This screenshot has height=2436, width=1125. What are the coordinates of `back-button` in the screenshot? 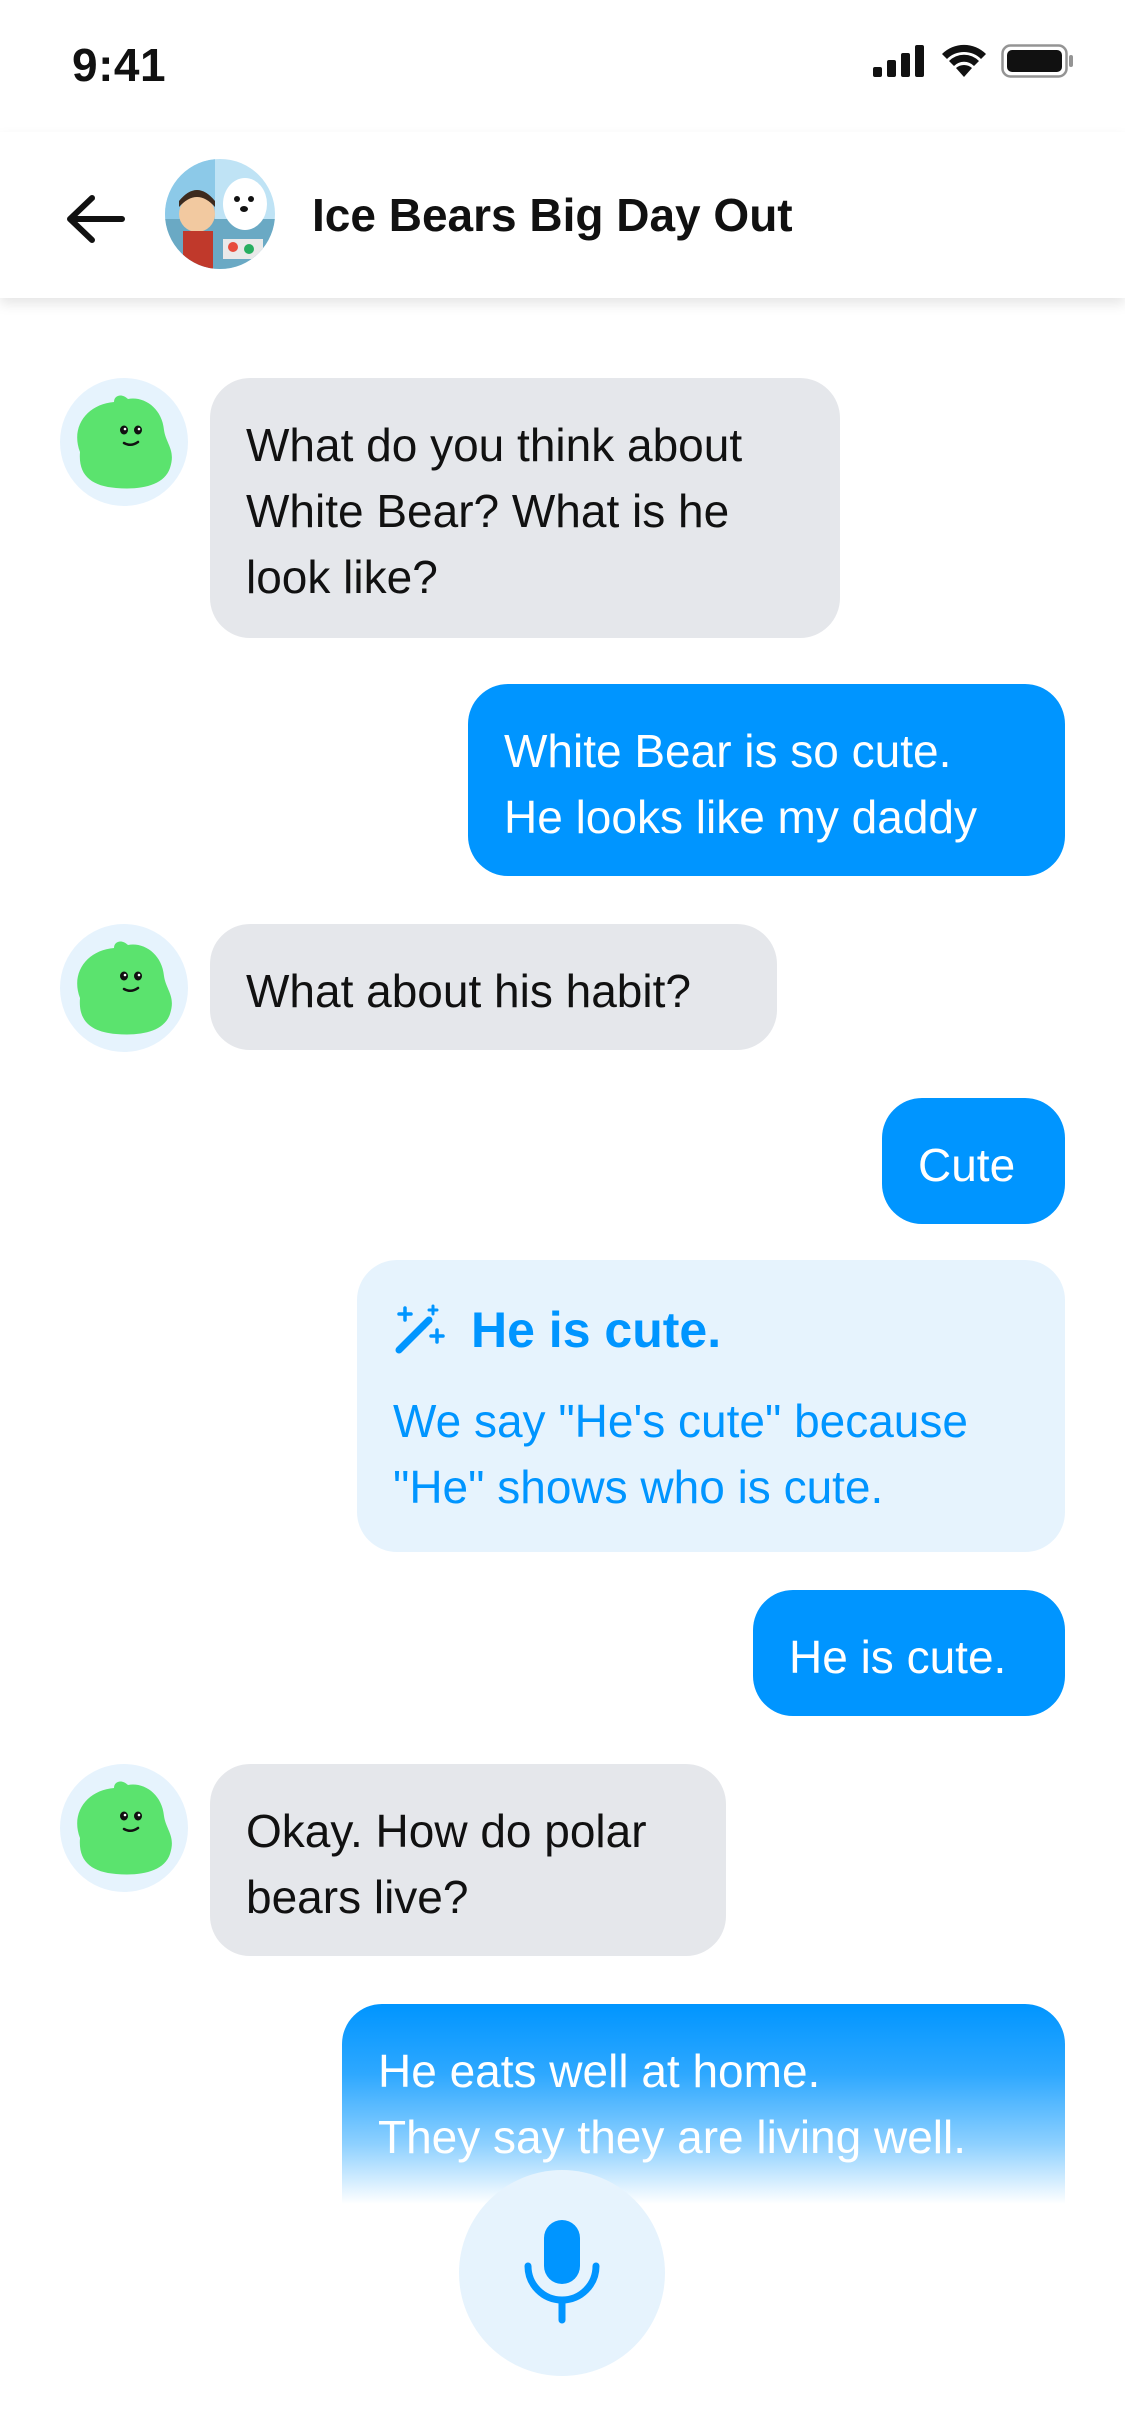 It's located at (95, 219).